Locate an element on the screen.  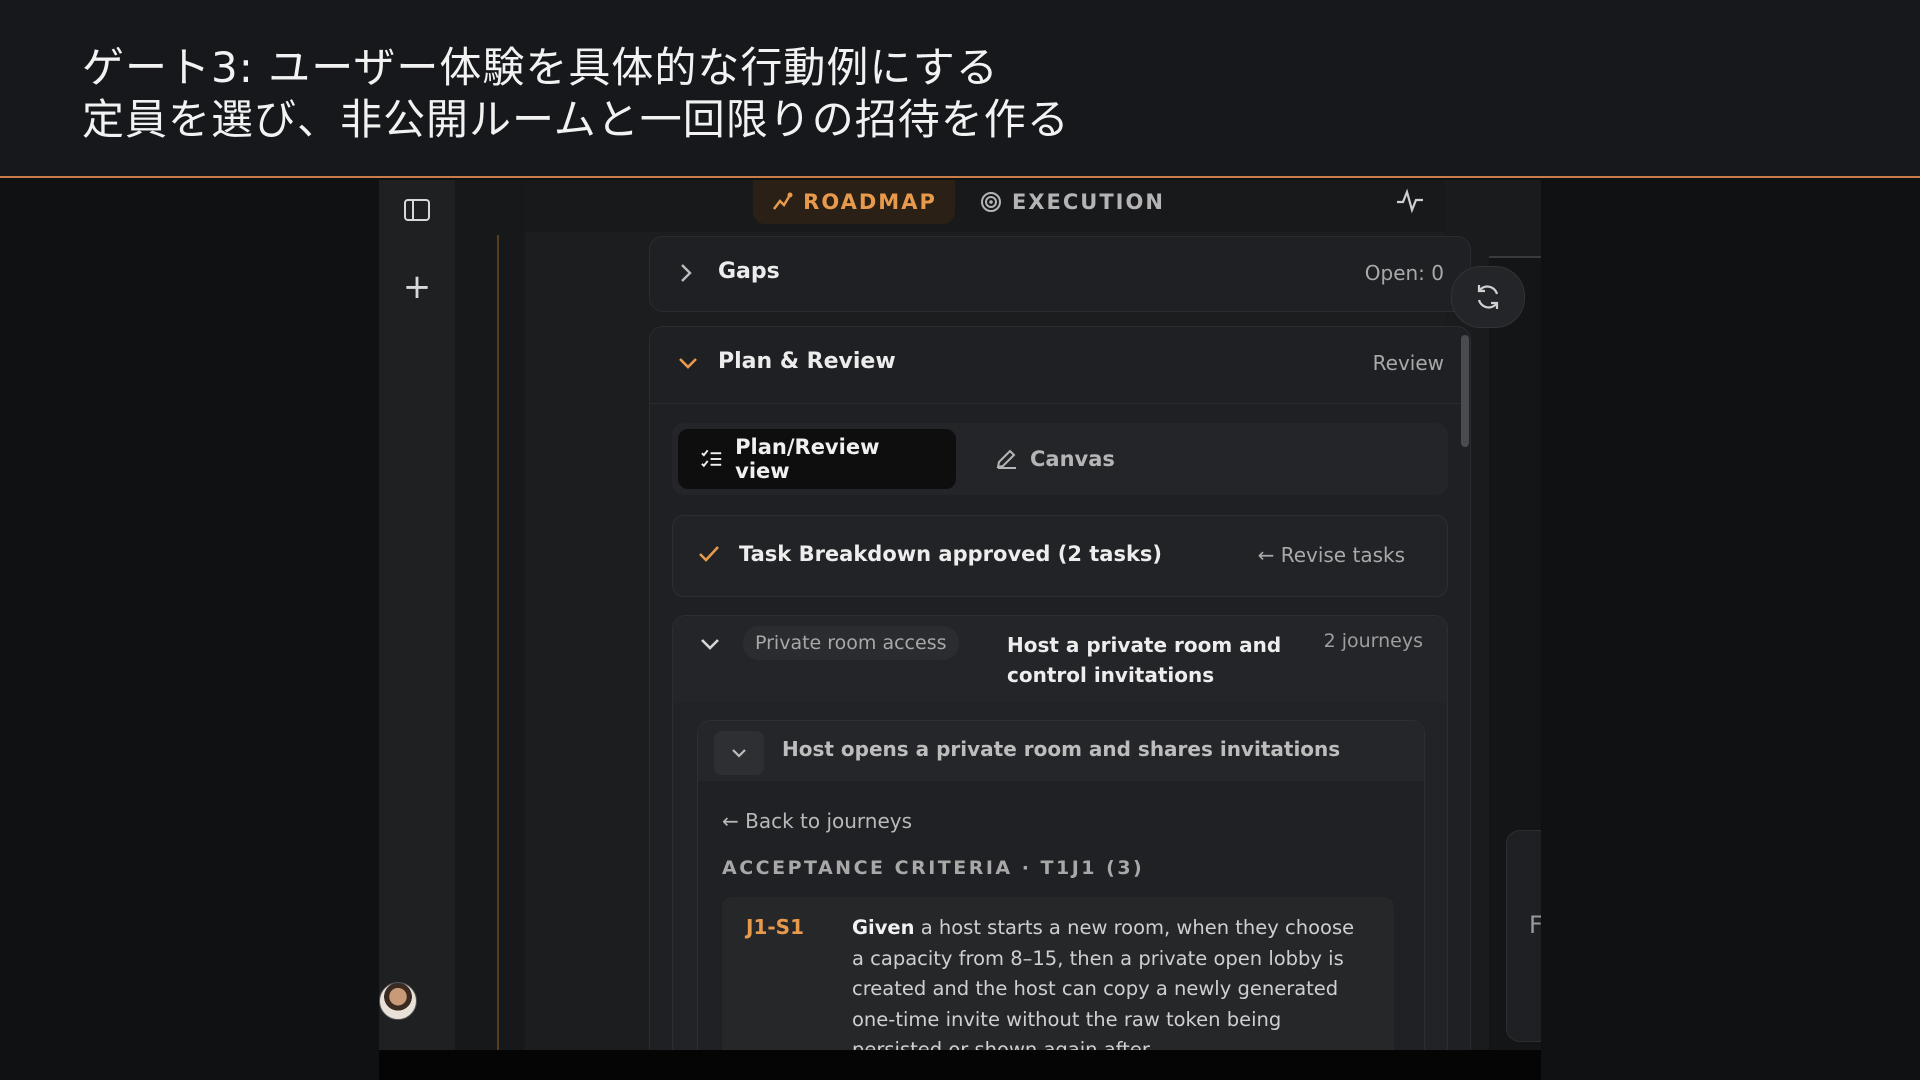
tab-roadmap-label: ROADMAP is located at coordinates (870, 202).